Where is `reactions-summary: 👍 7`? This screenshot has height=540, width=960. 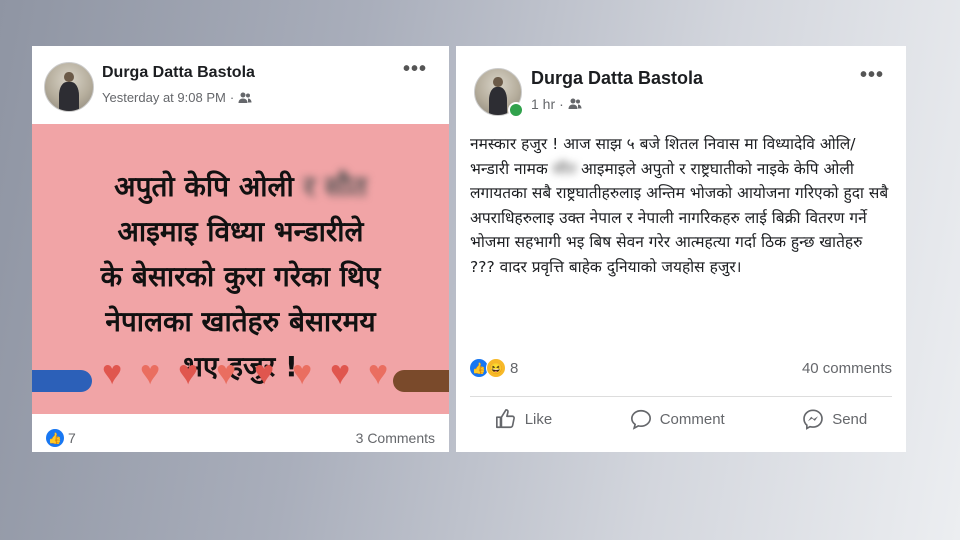
reactions-summary: 👍 7 is located at coordinates (61, 438).